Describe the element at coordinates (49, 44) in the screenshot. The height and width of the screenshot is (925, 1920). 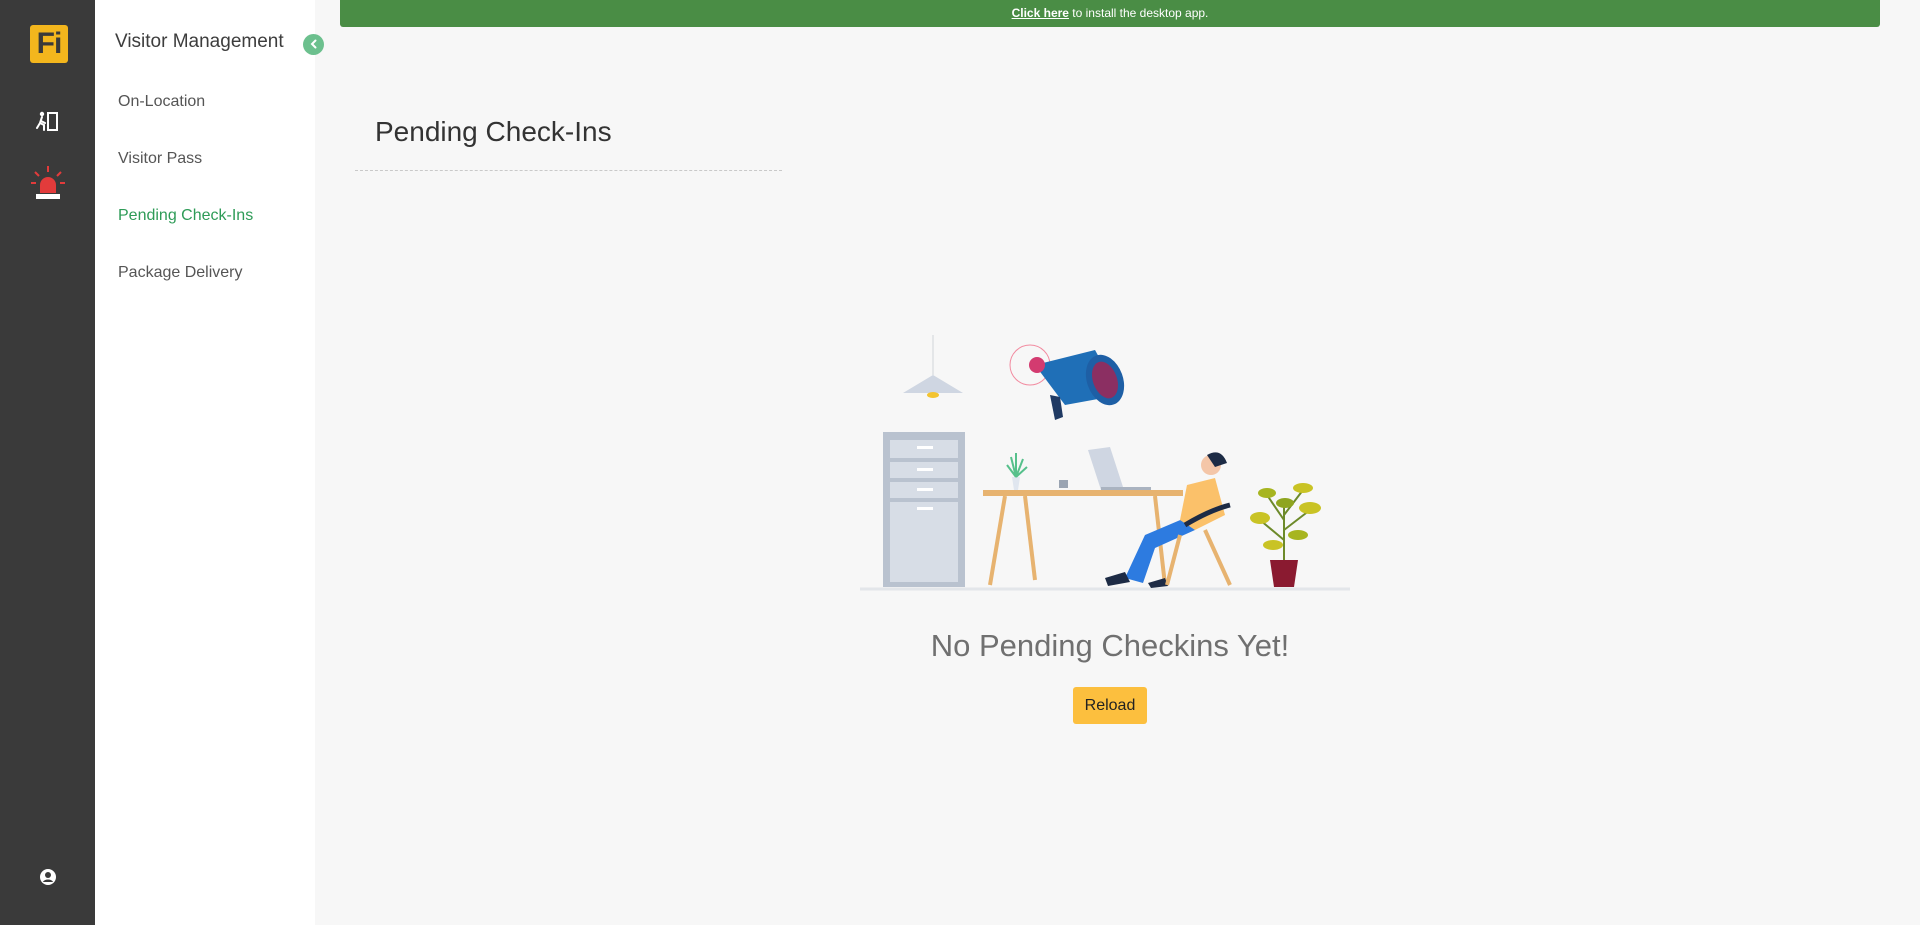
I see `app-logo: Fi` at that location.